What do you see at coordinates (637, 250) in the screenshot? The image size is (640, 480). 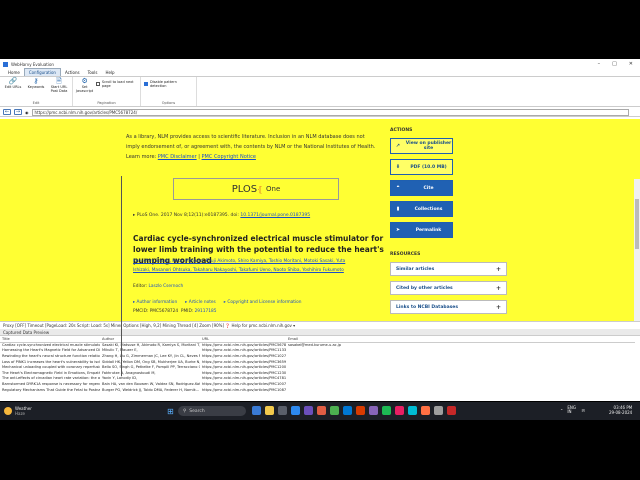 I see `page-scrollbar` at bounding box center [637, 250].